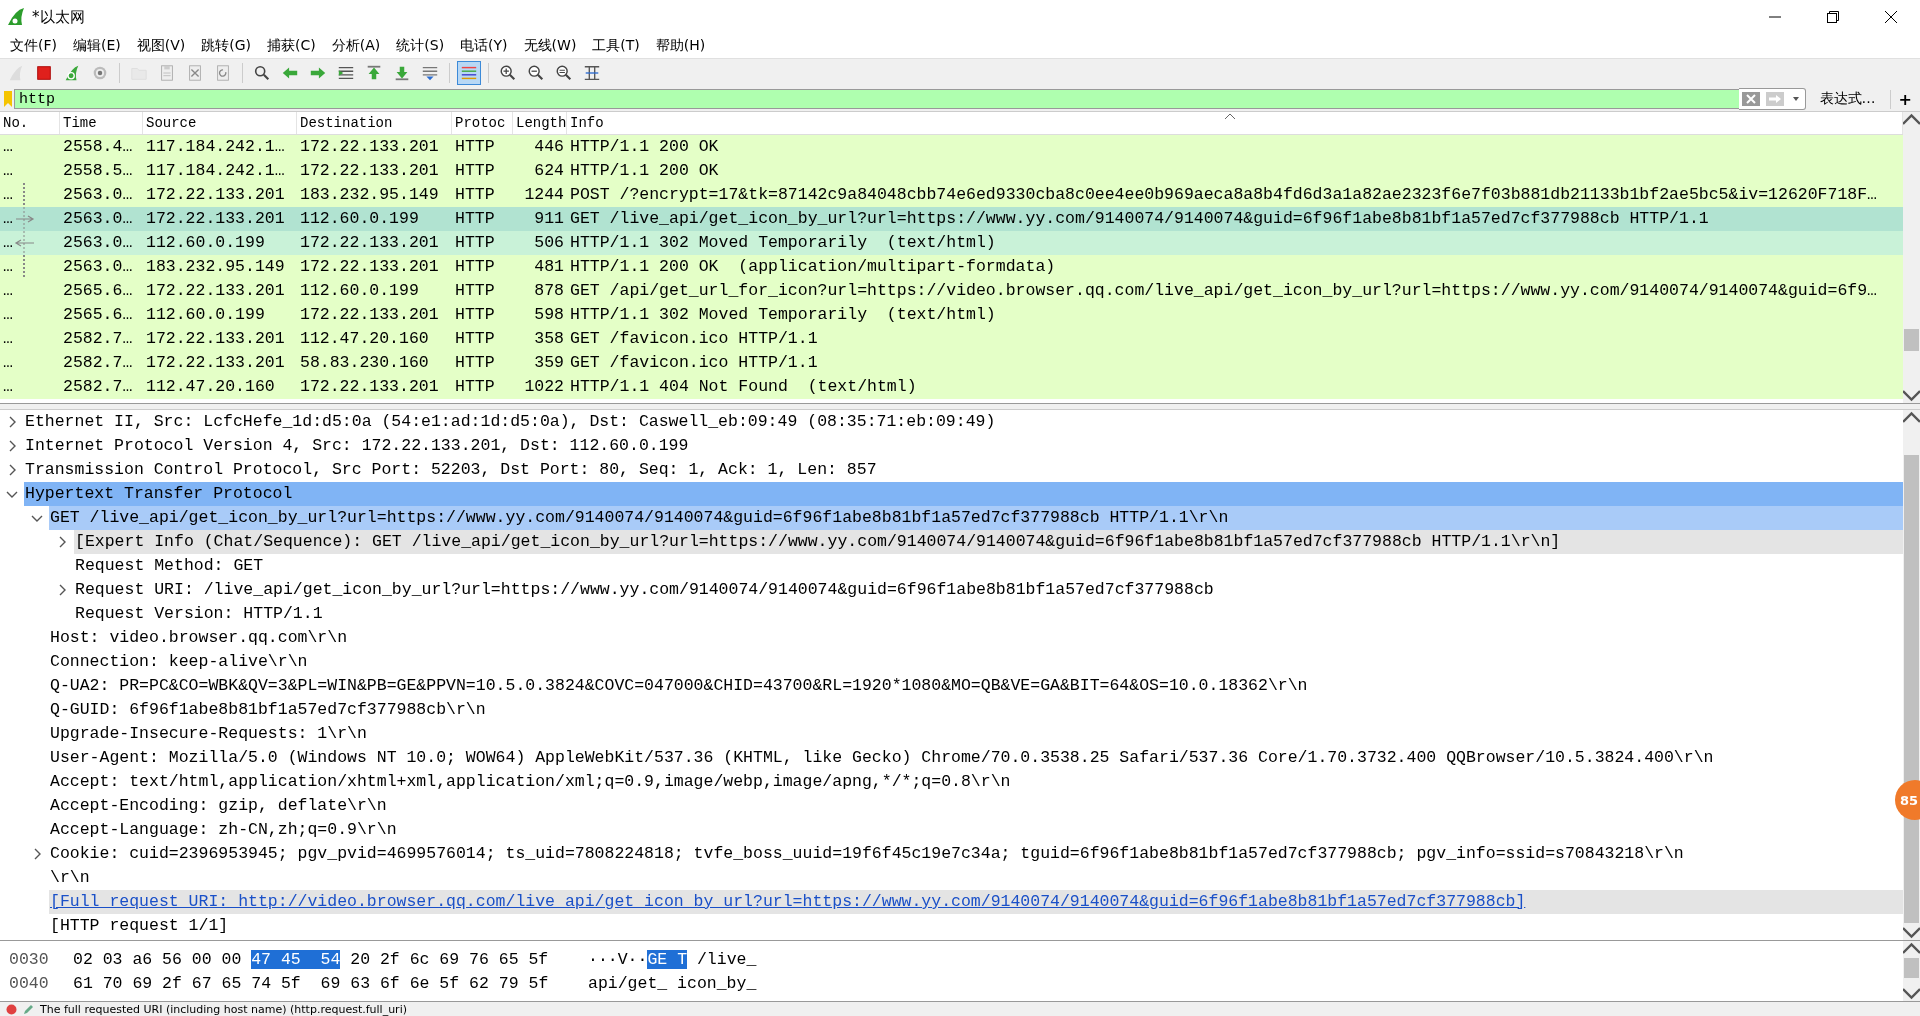 This screenshot has height=1016, width=1920. I want to click on tree-item: Host: video.browser.qq.com\r\n, so click(976, 638).